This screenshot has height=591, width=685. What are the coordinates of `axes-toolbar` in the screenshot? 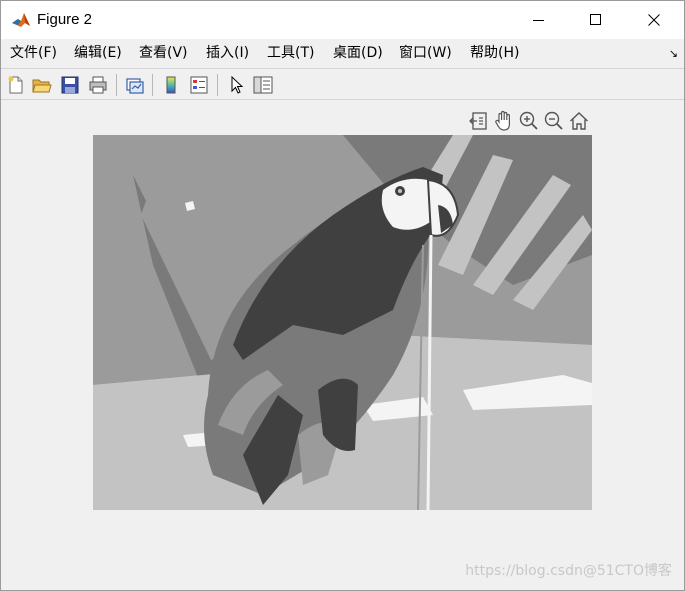 It's located at (530, 121).